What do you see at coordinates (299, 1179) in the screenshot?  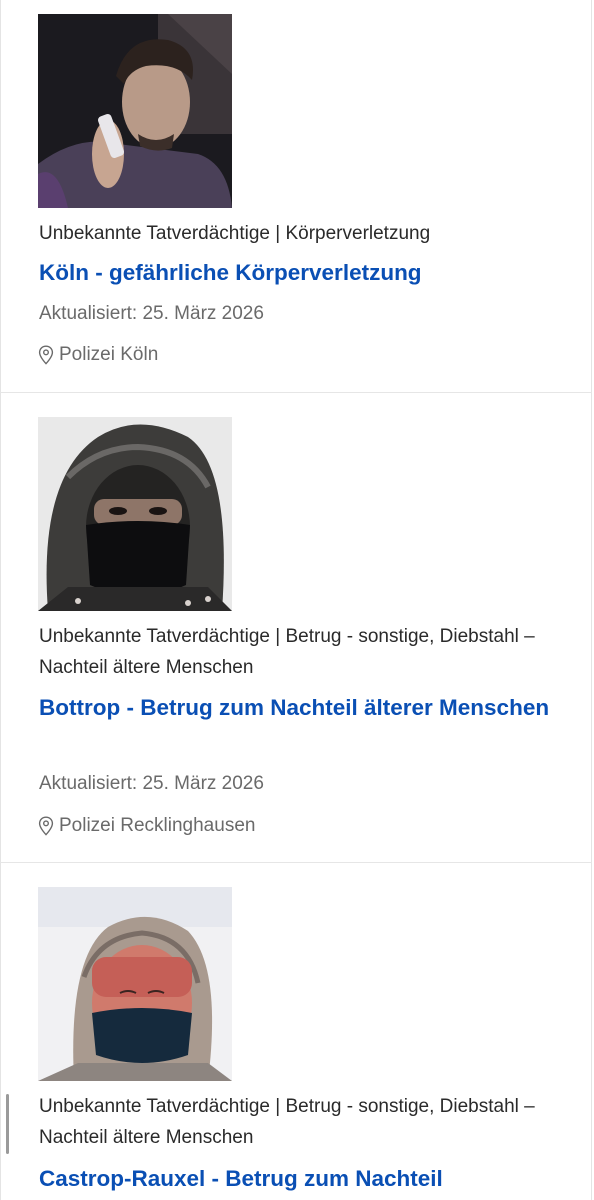 I see `case-title-link: Castrop-Rauxel - Betrug zum Nachteil` at bounding box center [299, 1179].